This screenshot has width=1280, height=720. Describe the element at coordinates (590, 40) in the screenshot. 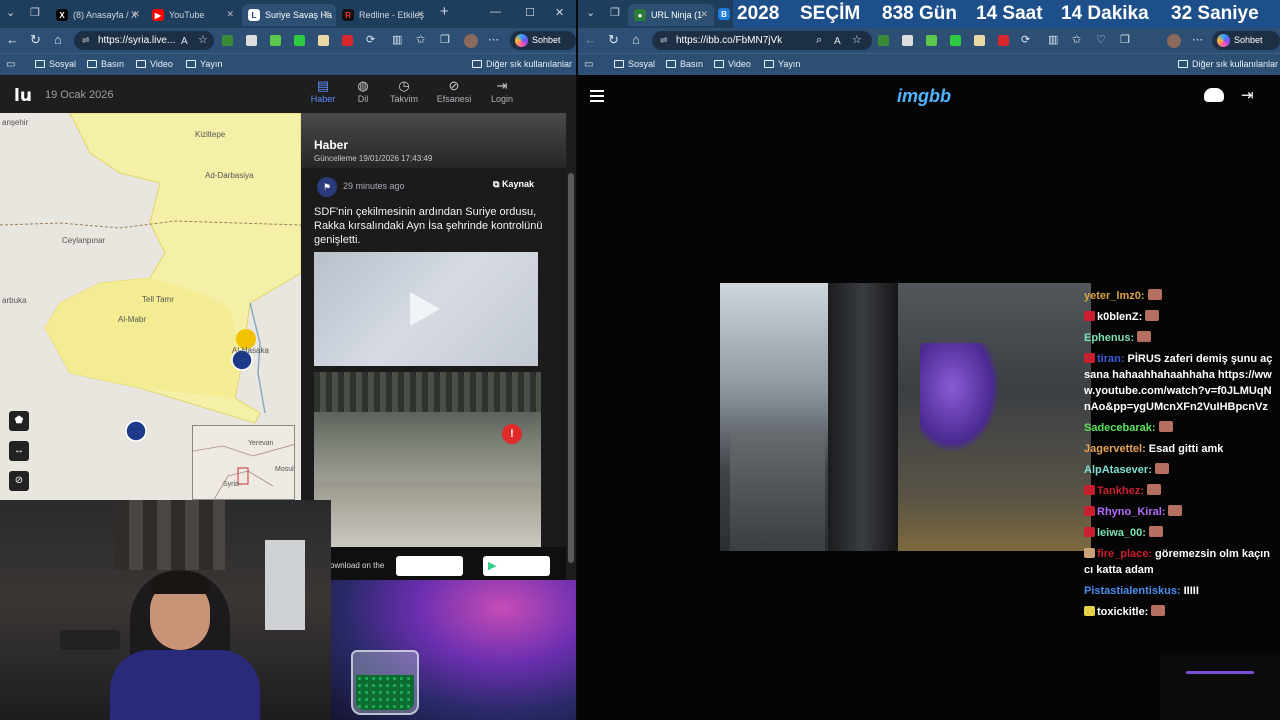

I see `back-icon: ←` at that location.